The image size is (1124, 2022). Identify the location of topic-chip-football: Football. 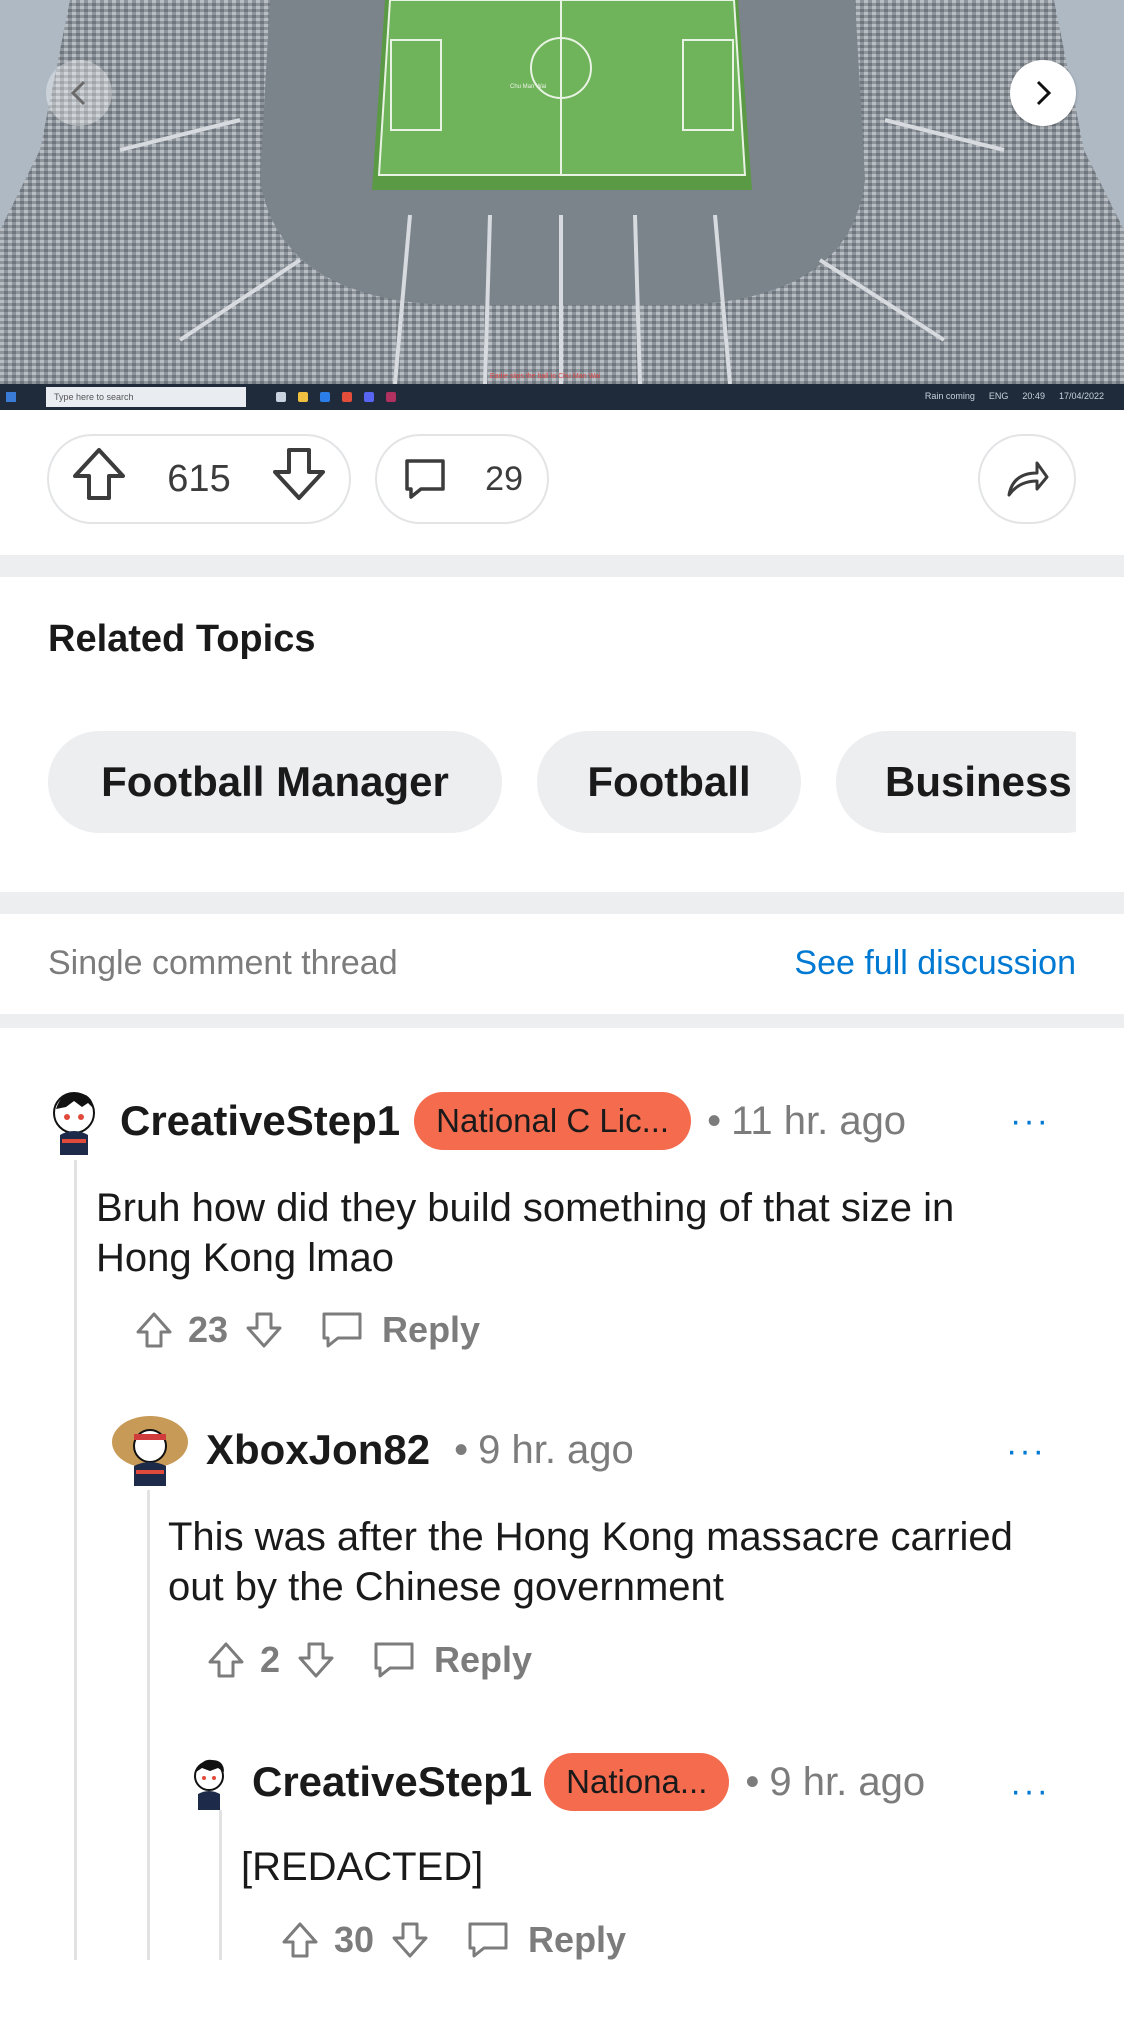
(669, 782).